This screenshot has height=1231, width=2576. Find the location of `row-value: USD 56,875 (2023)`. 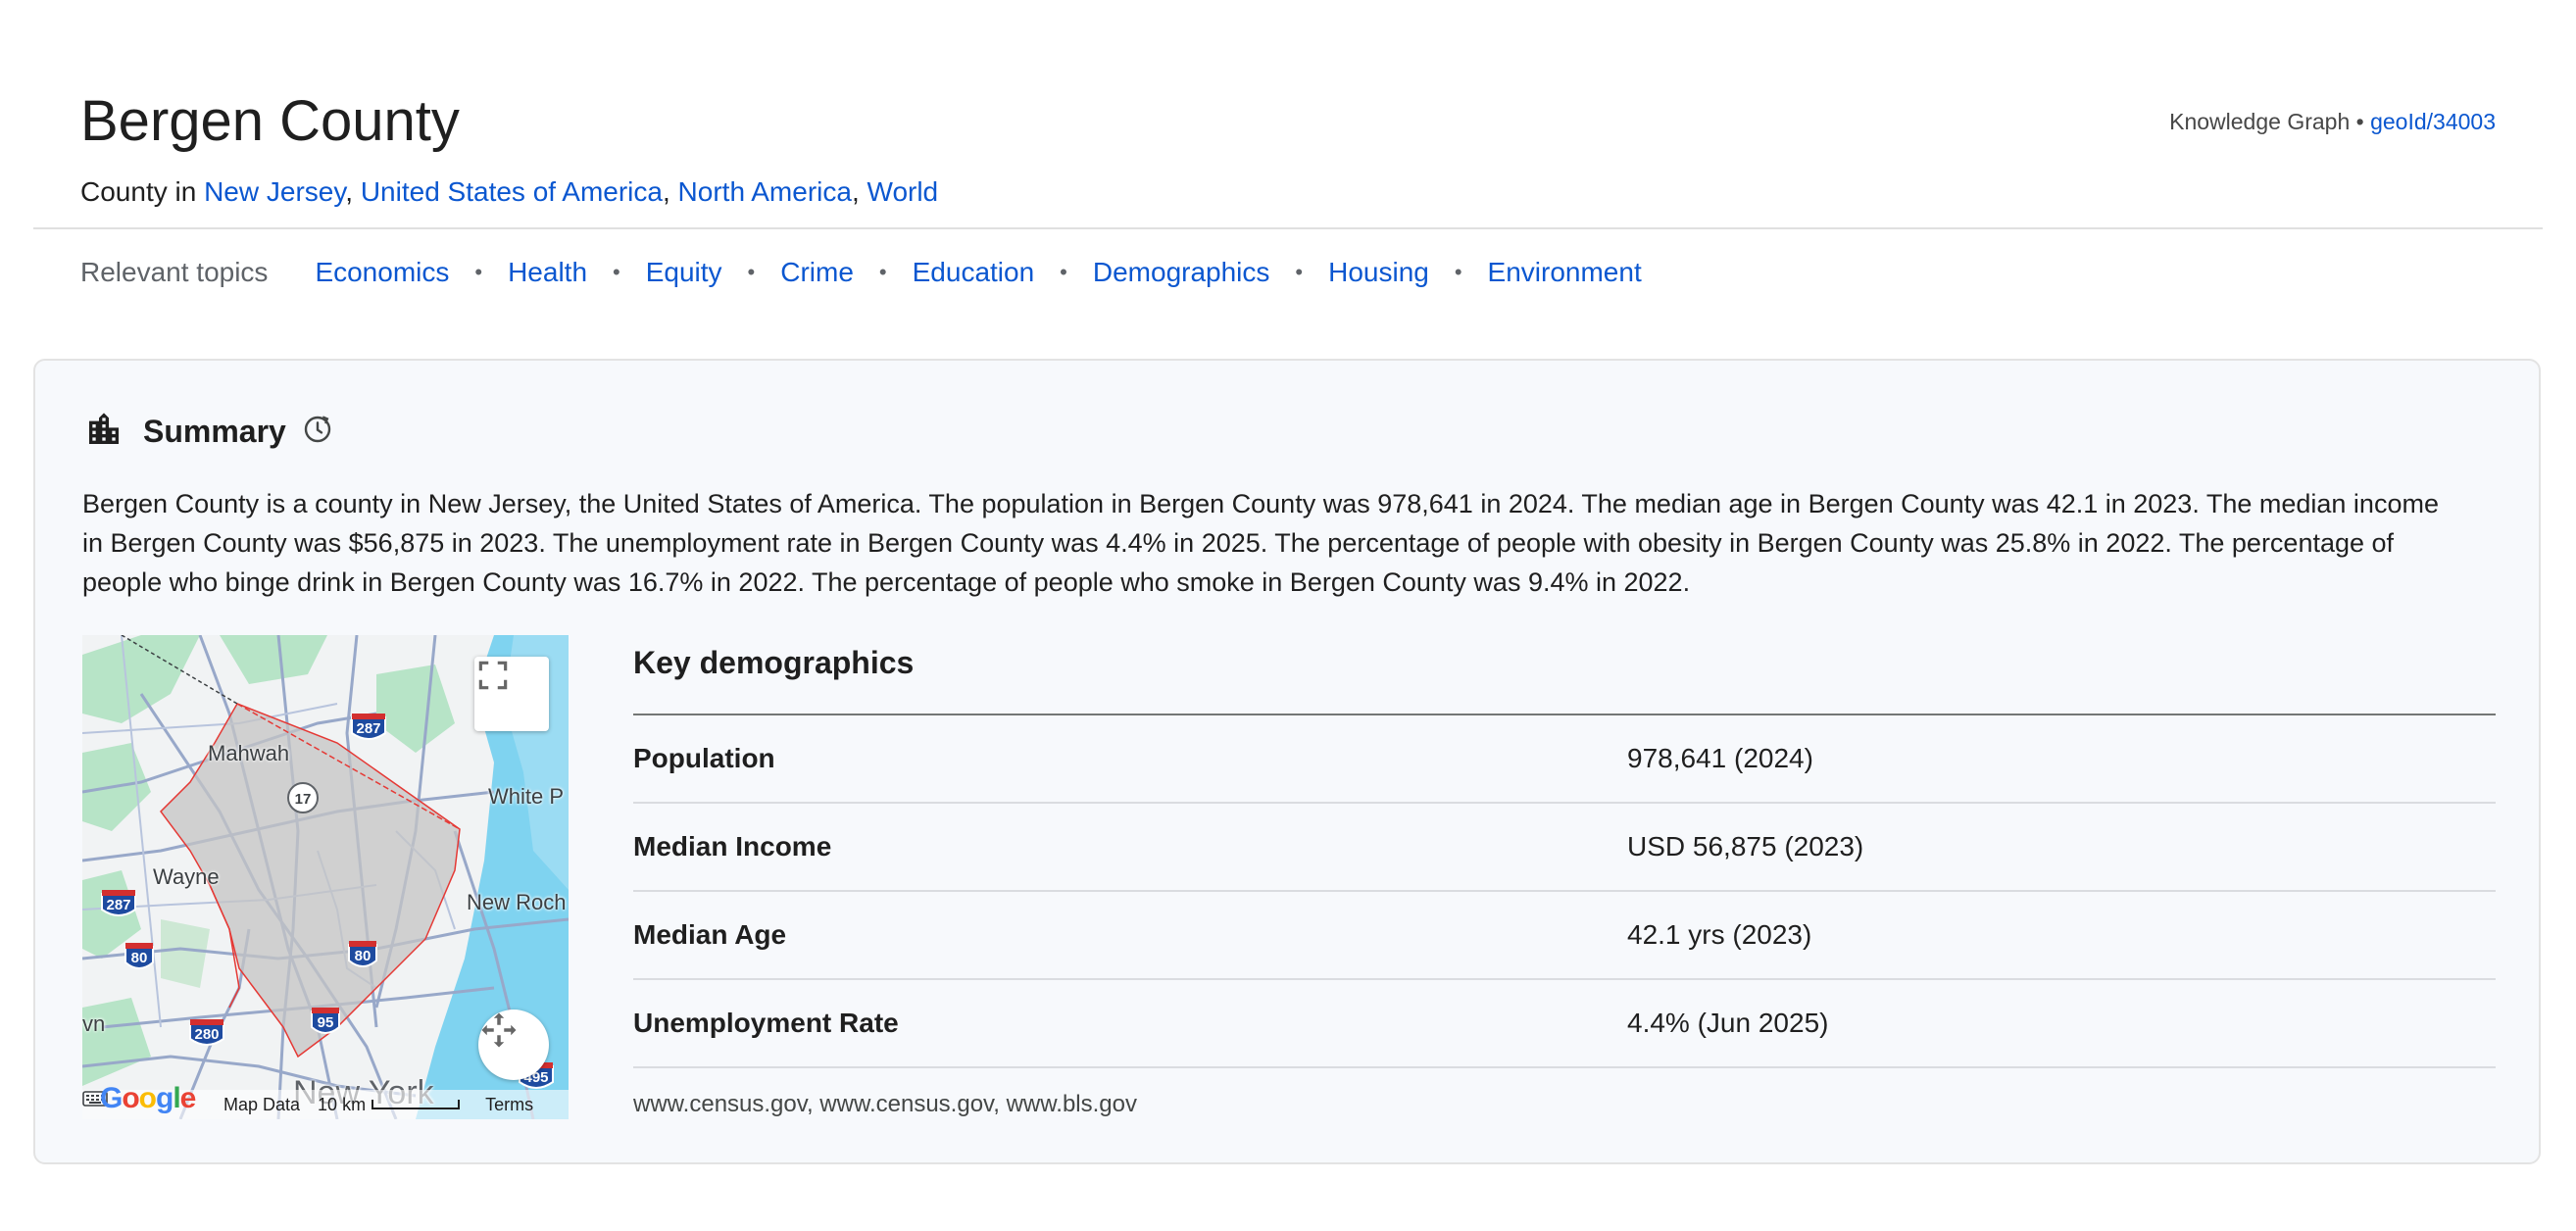

row-value: USD 56,875 (2023) is located at coordinates (1745, 846).